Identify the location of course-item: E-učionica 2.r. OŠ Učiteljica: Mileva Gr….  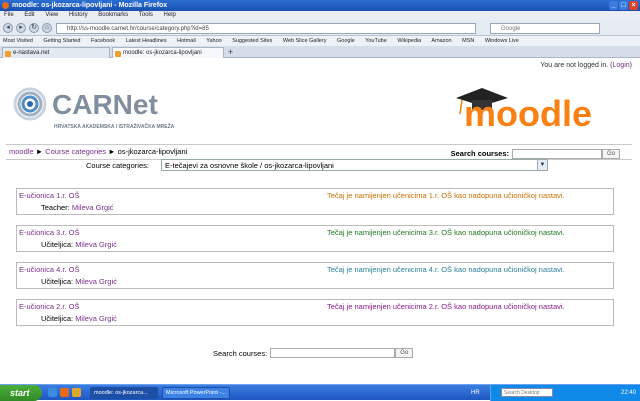
(315, 312).